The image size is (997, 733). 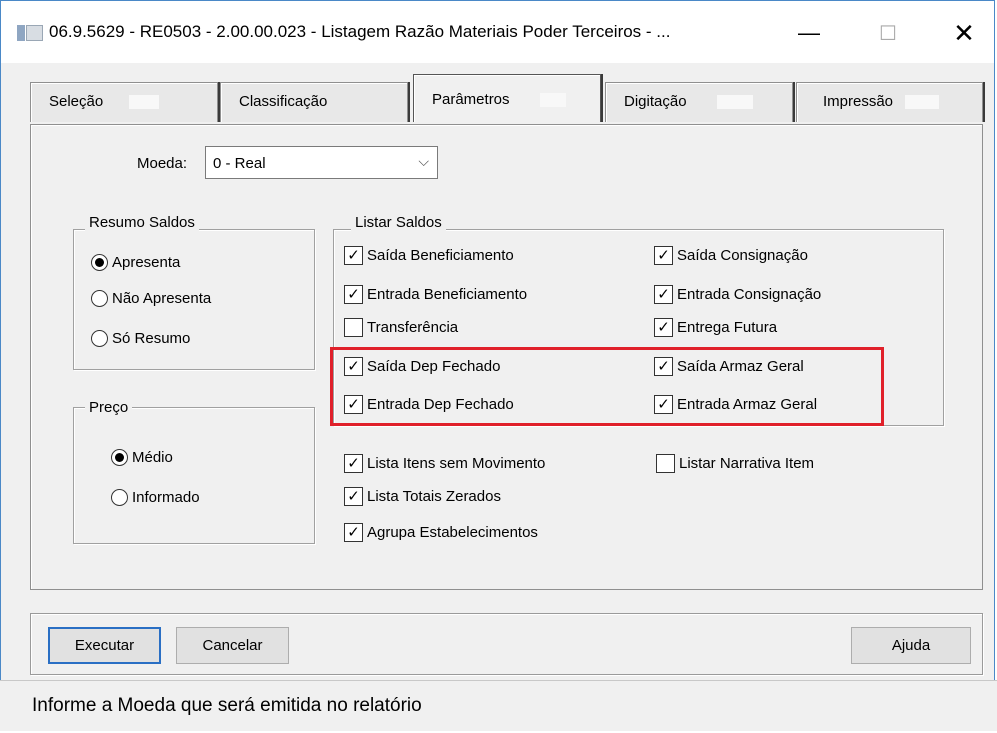 I want to click on checkbox-lista-itens-sem-movimento: ✓ Lista Itens sem Movimento, so click(x=444, y=463).